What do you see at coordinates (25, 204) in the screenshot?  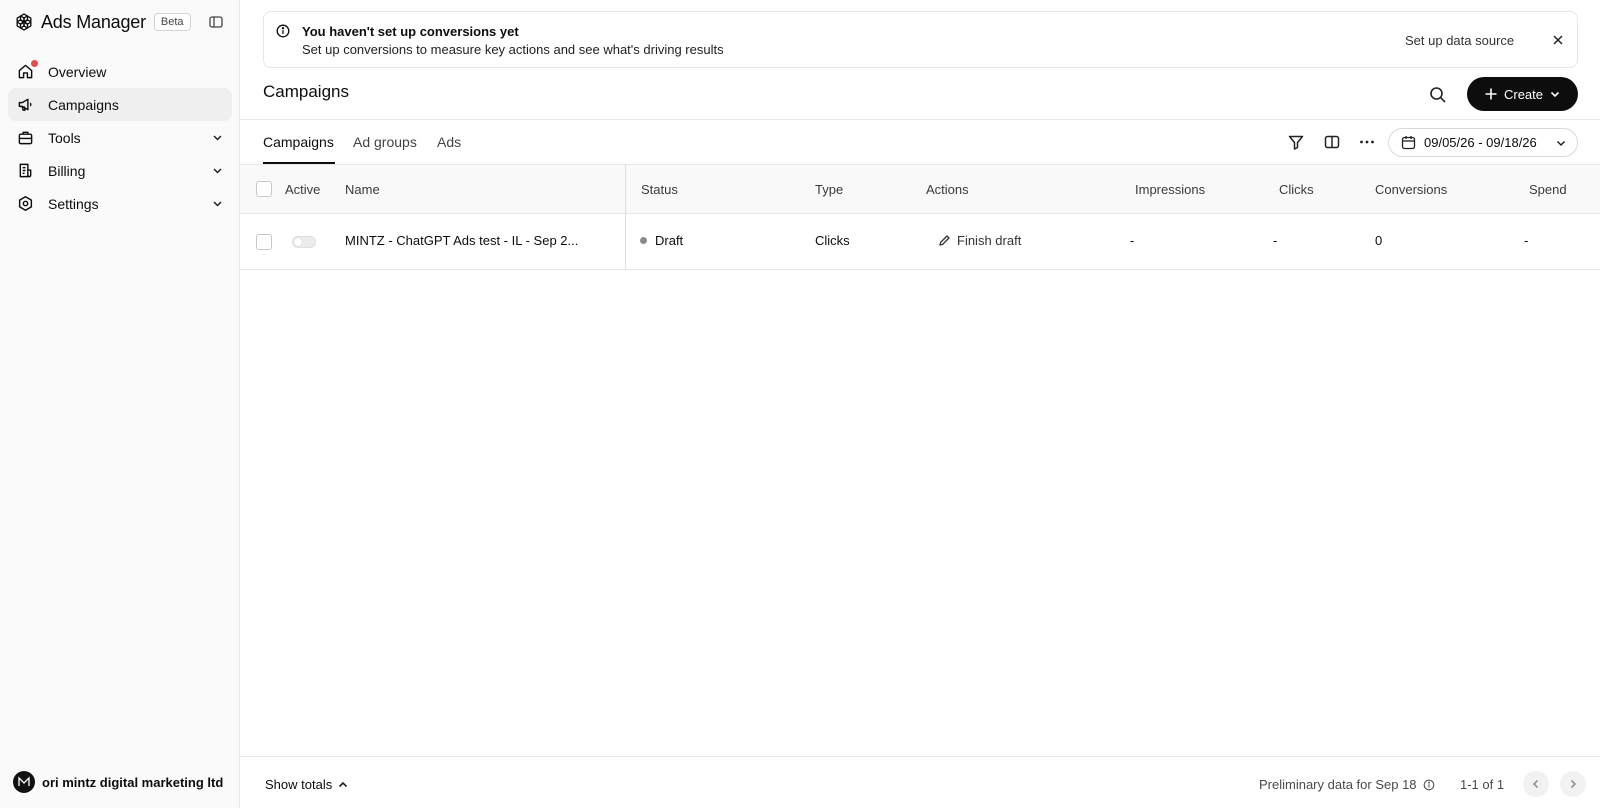 I see `gear-icon` at bounding box center [25, 204].